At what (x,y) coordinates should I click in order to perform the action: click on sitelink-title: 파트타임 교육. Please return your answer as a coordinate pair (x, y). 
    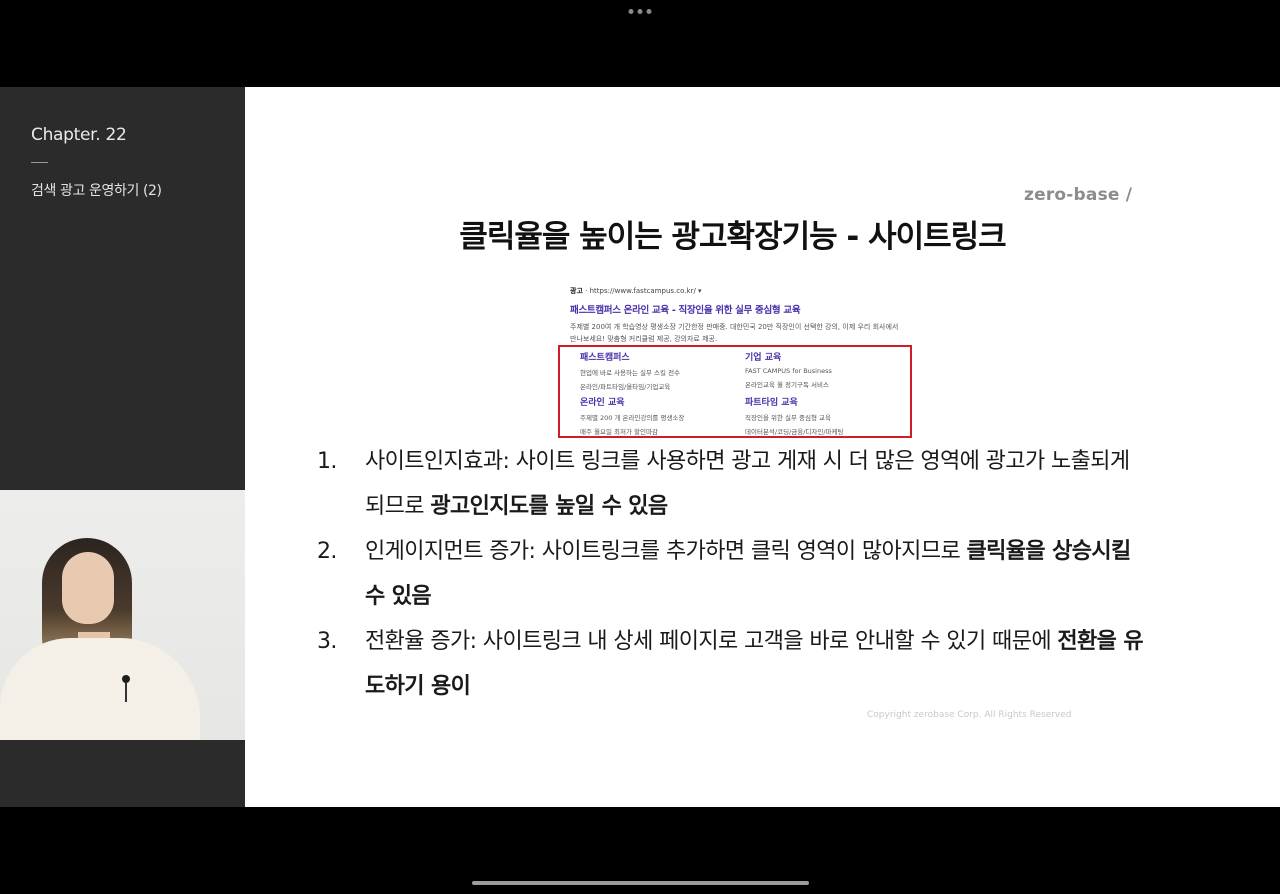
    Looking at the image, I should click on (771, 403).